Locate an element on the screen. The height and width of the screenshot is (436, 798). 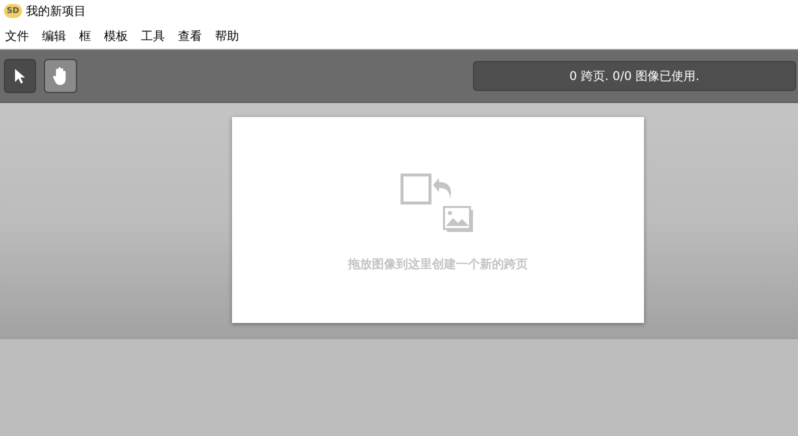
image-drop-icon is located at coordinates (438, 204).